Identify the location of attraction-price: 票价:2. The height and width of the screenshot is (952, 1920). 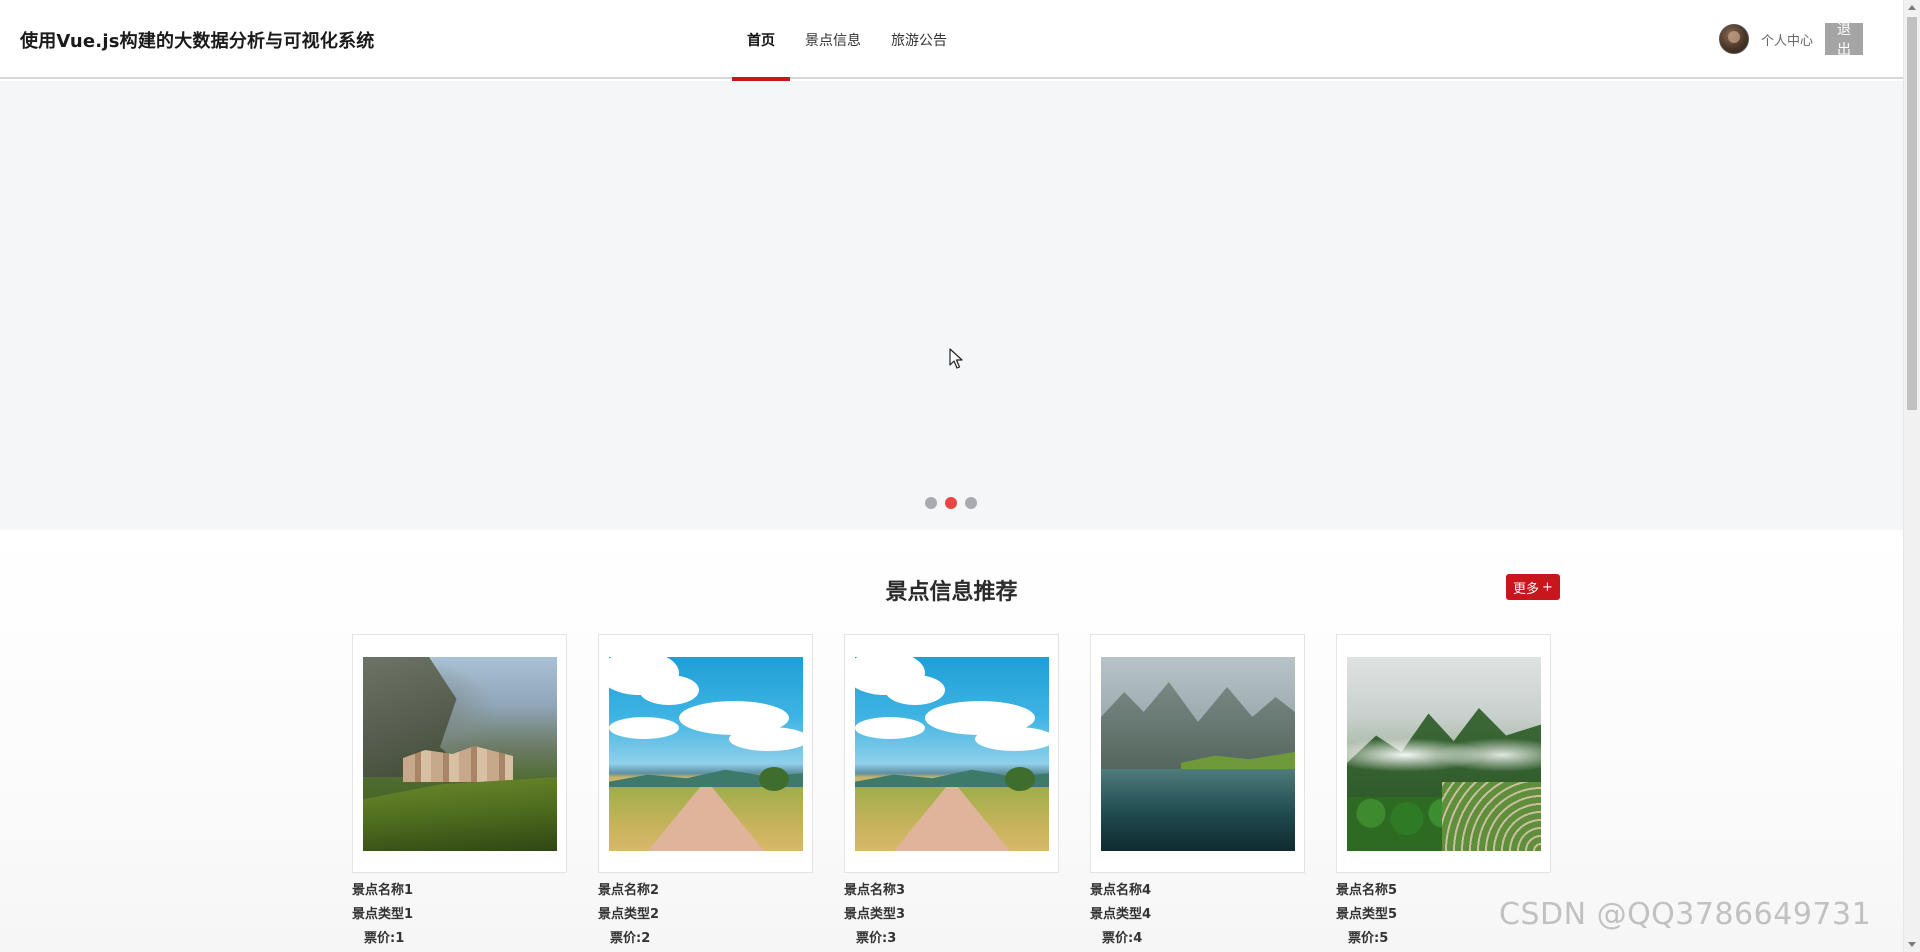
(630, 938).